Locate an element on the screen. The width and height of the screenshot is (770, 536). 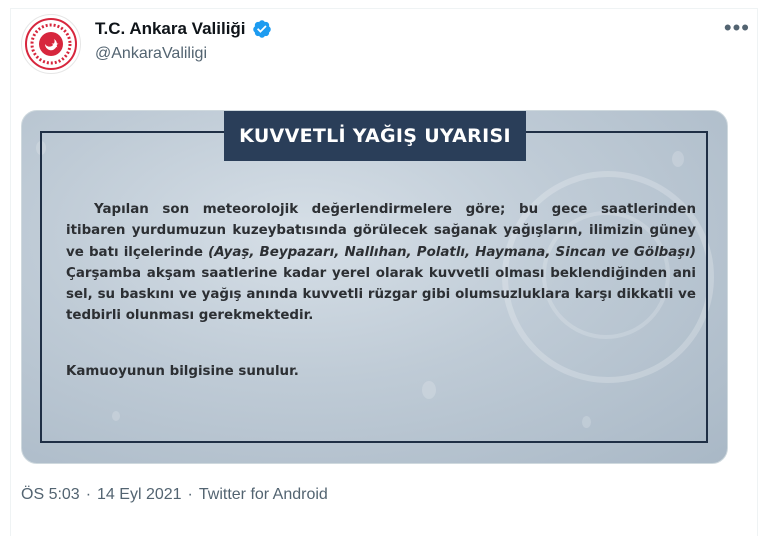
ankara-governorship-seal-icon is located at coordinates (51, 44).